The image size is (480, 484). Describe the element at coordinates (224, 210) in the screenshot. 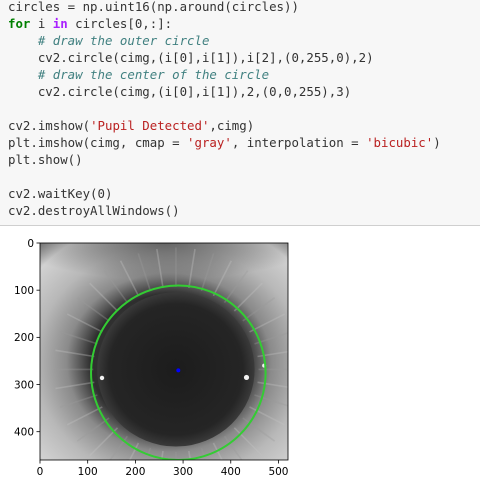

I see `code-line: cv2.destroyAllWindows()` at that location.